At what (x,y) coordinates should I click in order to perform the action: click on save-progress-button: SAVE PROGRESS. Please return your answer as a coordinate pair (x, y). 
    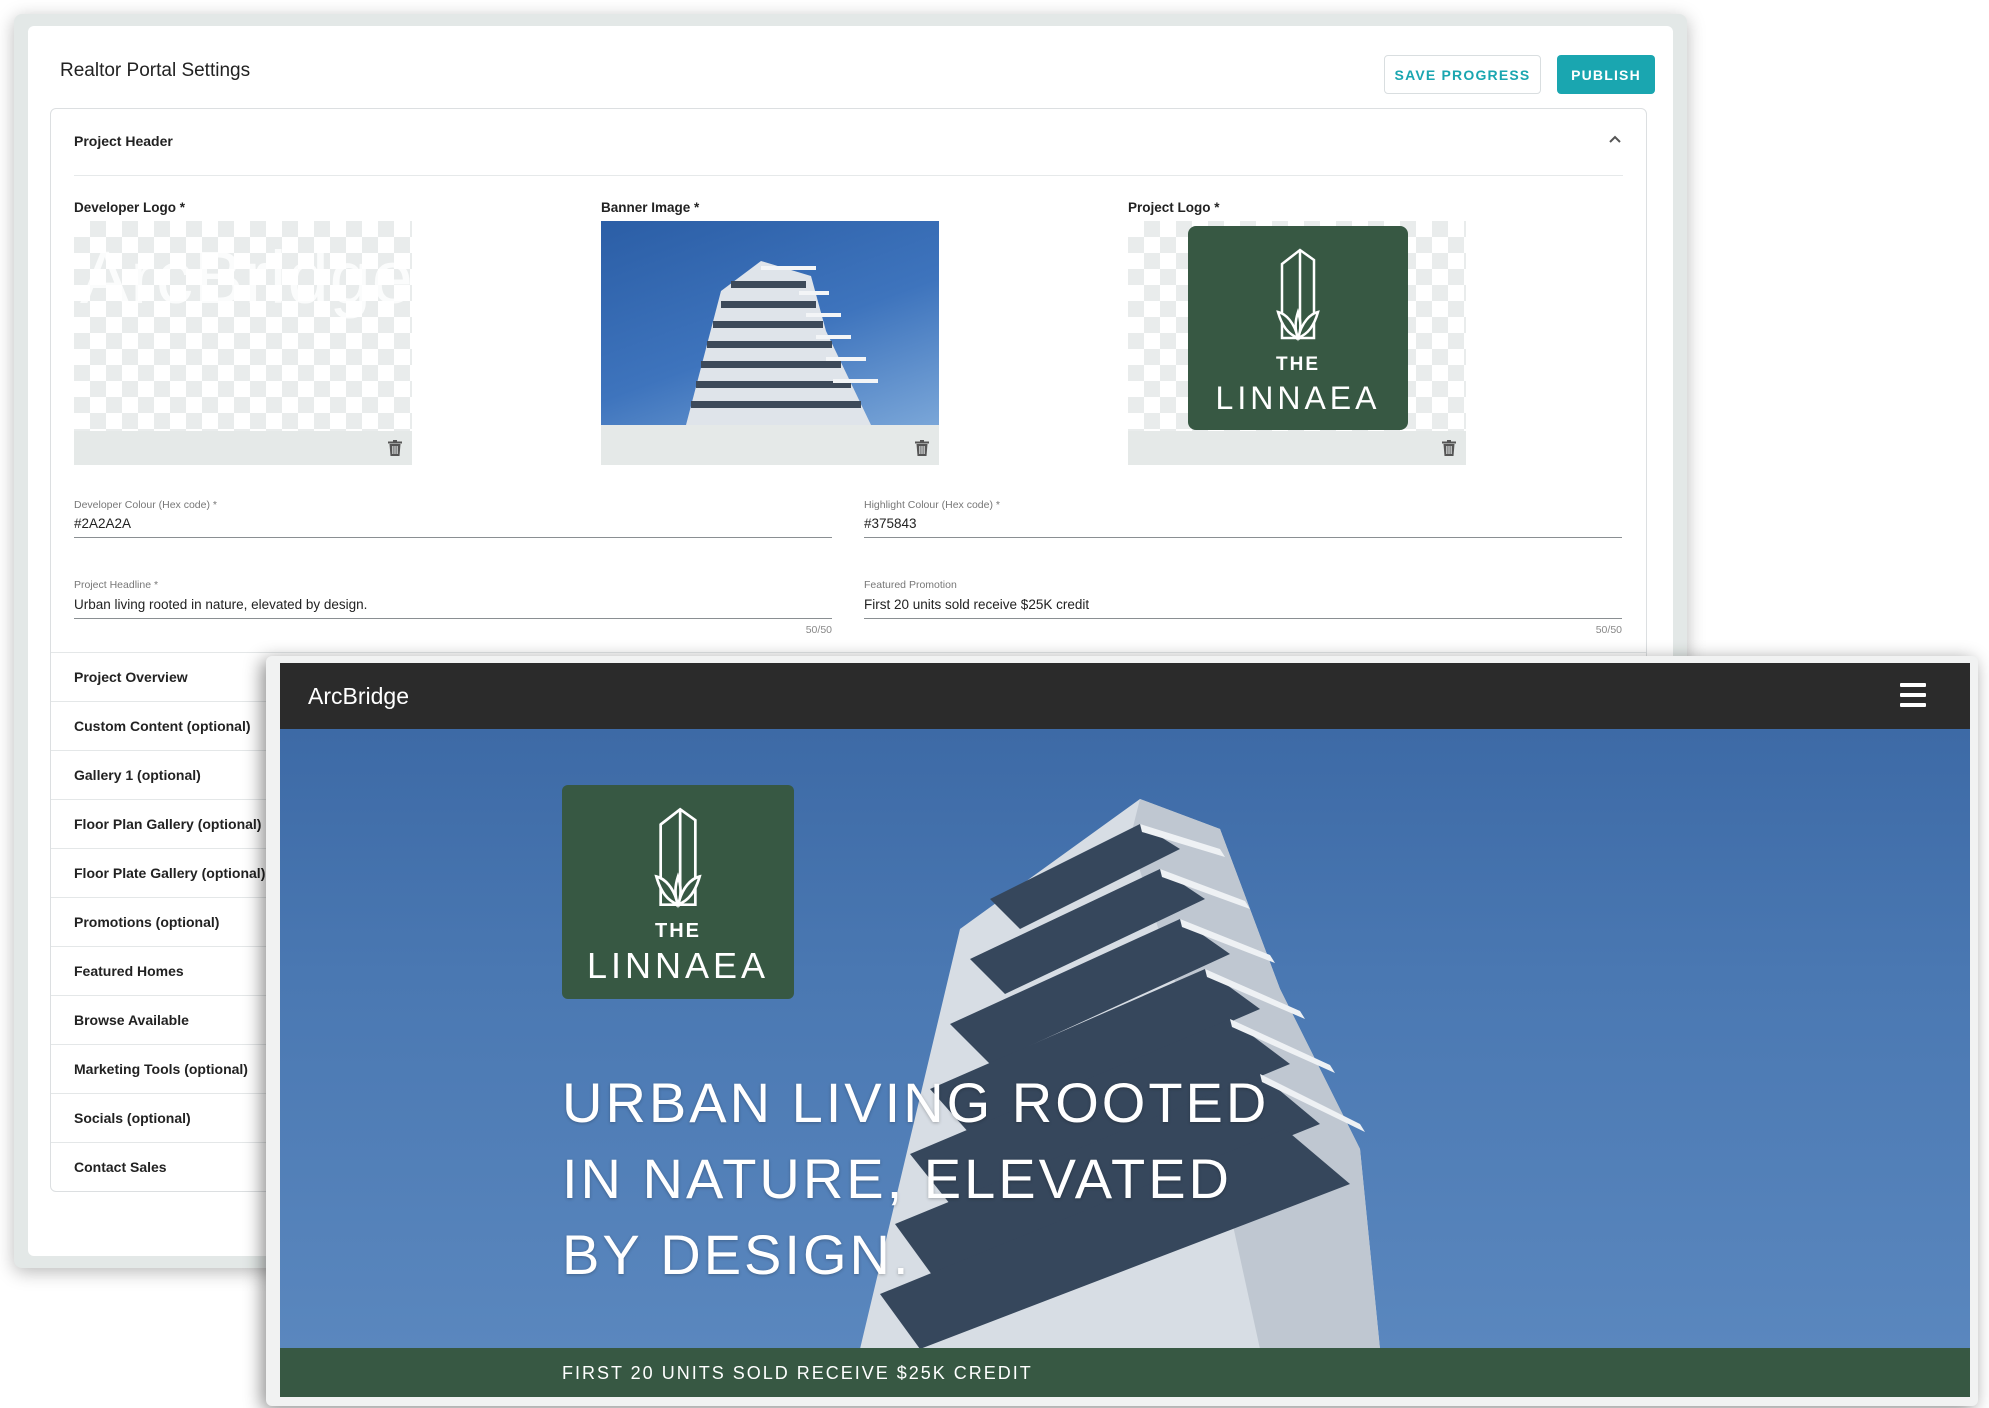
    Looking at the image, I should click on (1462, 74).